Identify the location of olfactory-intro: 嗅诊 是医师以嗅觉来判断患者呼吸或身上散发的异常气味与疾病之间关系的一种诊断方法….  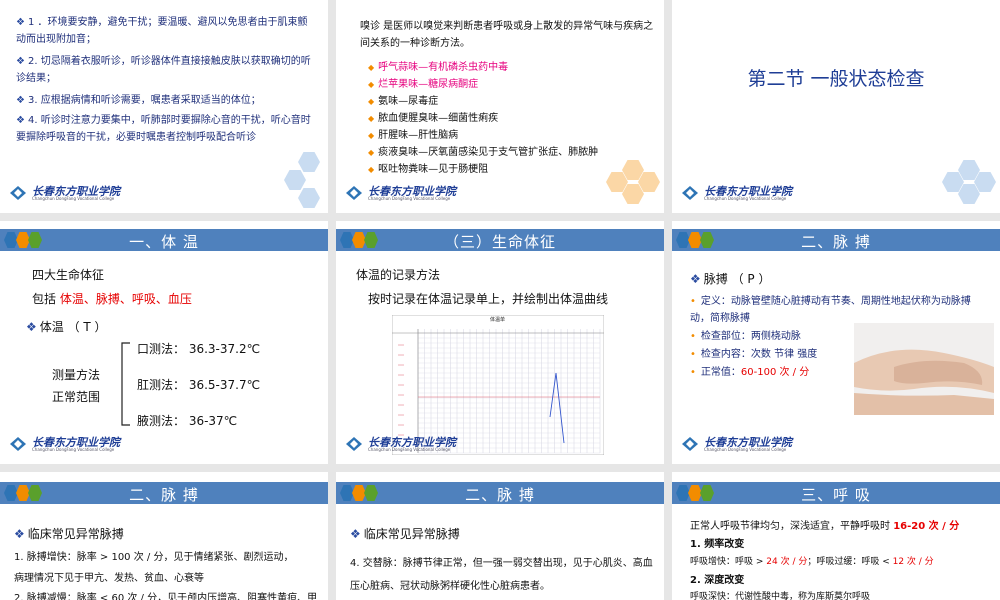
(507, 35).